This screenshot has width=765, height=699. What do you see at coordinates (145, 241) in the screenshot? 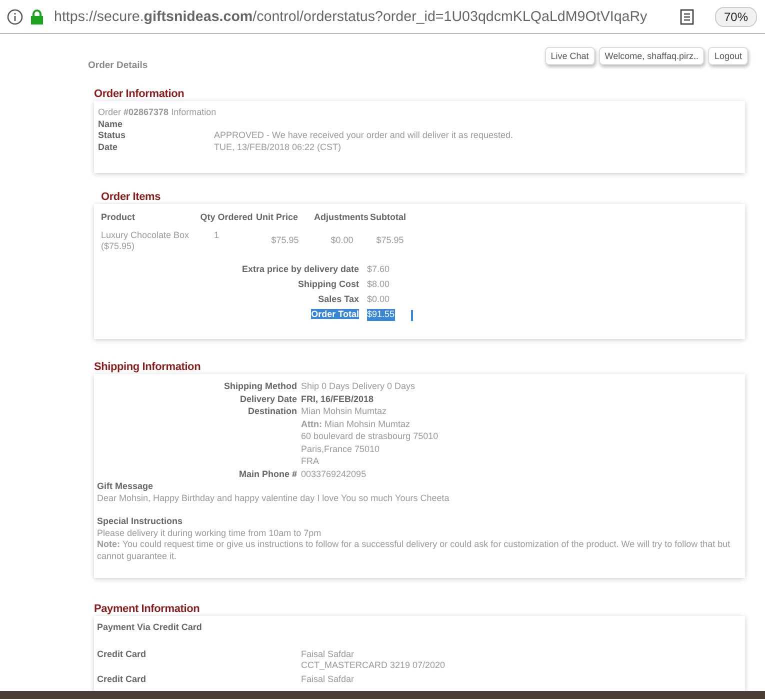
I see `table-cell-text: Luxury Chocolate Box ($75.95)` at bounding box center [145, 241].